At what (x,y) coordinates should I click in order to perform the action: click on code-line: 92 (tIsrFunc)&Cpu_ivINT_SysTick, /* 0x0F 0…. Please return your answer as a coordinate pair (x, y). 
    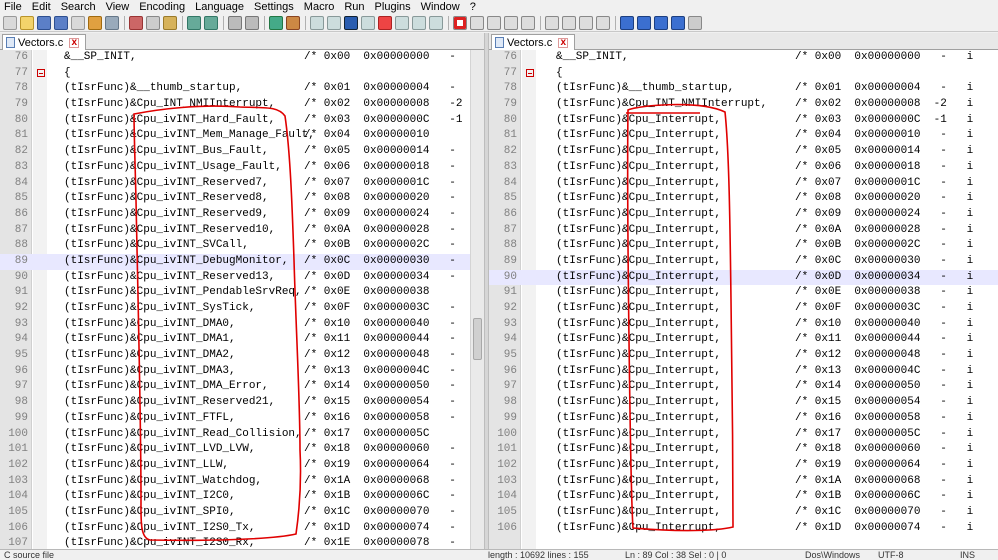
    Looking at the image, I should click on (242, 309).